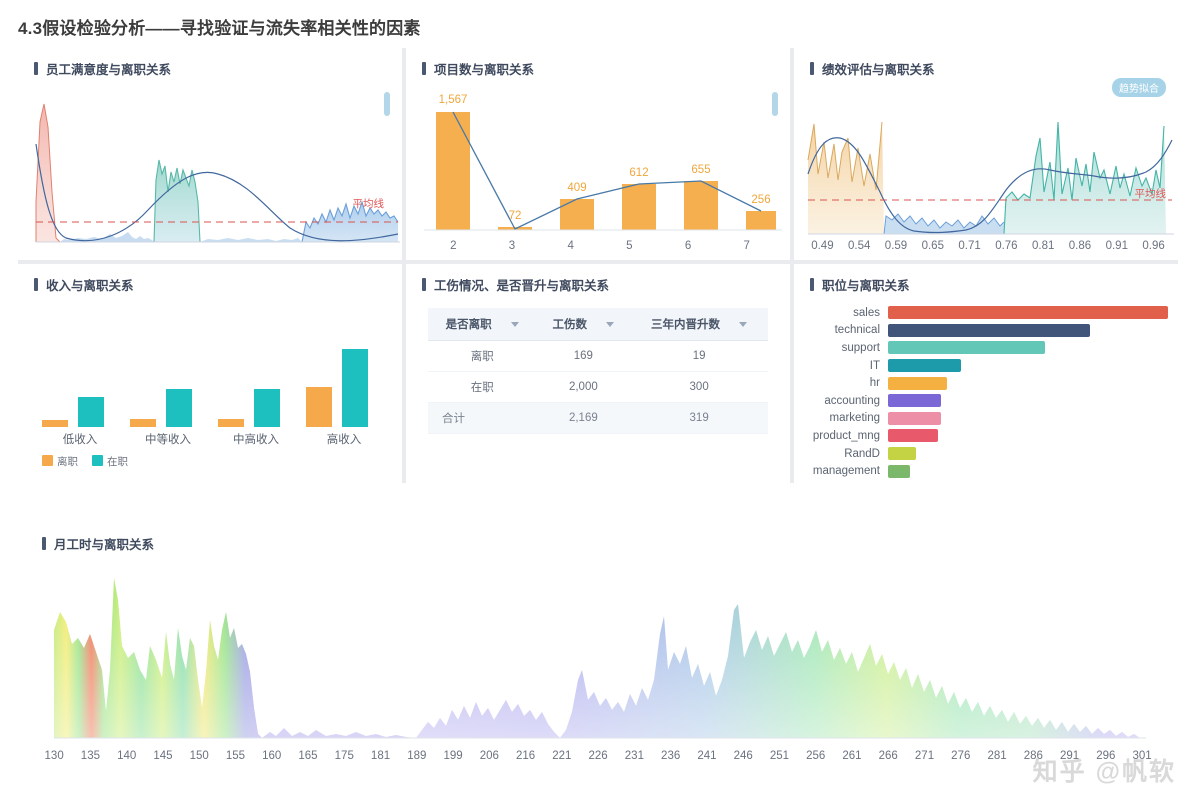 The width and height of the screenshot is (1196, 802). I want to click on chart-satisfaction: 平均线, so click(210, 171).